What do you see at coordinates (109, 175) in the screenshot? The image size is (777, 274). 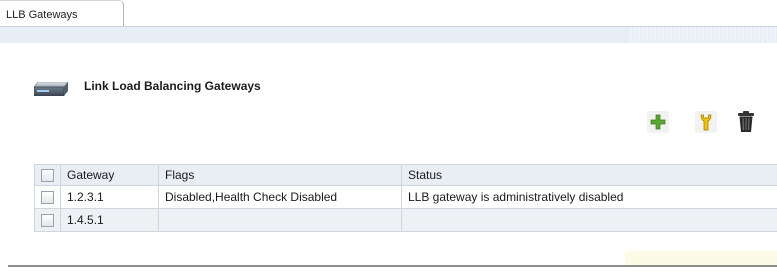 I see `column-header-gateway: Gateway` at bounding box center [109, 175].